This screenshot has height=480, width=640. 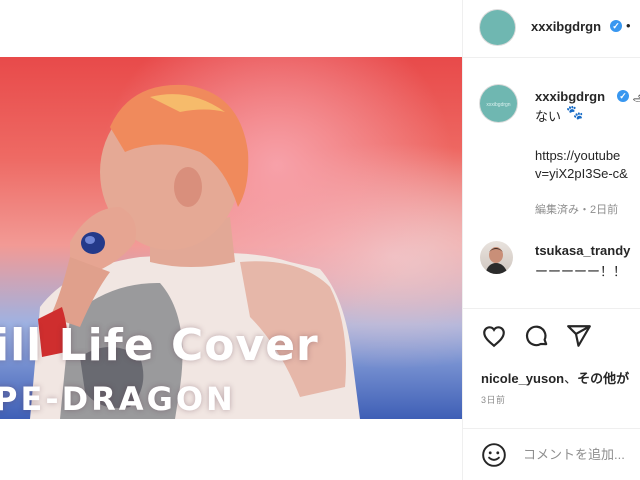 I want to click on comment-username: tsukasa_trandy, so click(x=582, y=250).